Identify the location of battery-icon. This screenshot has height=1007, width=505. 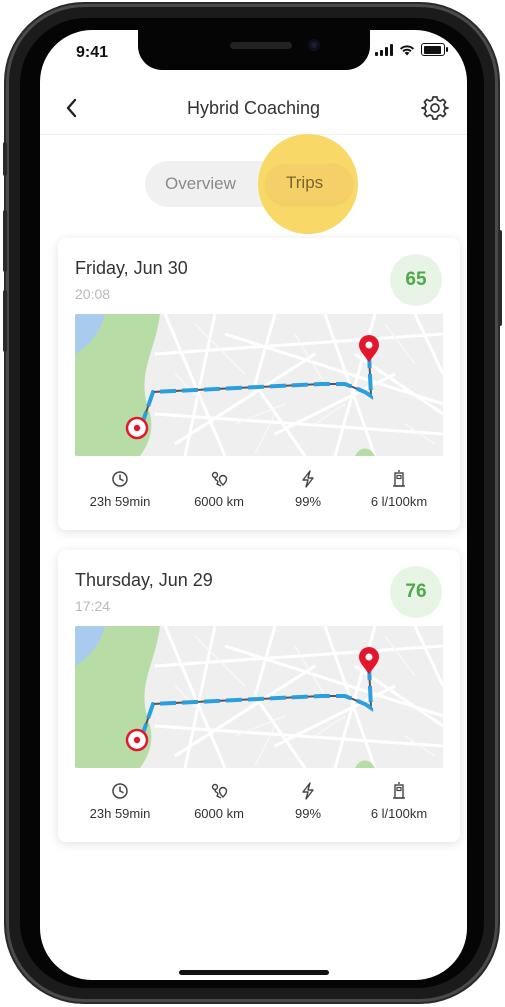
(434, 49).